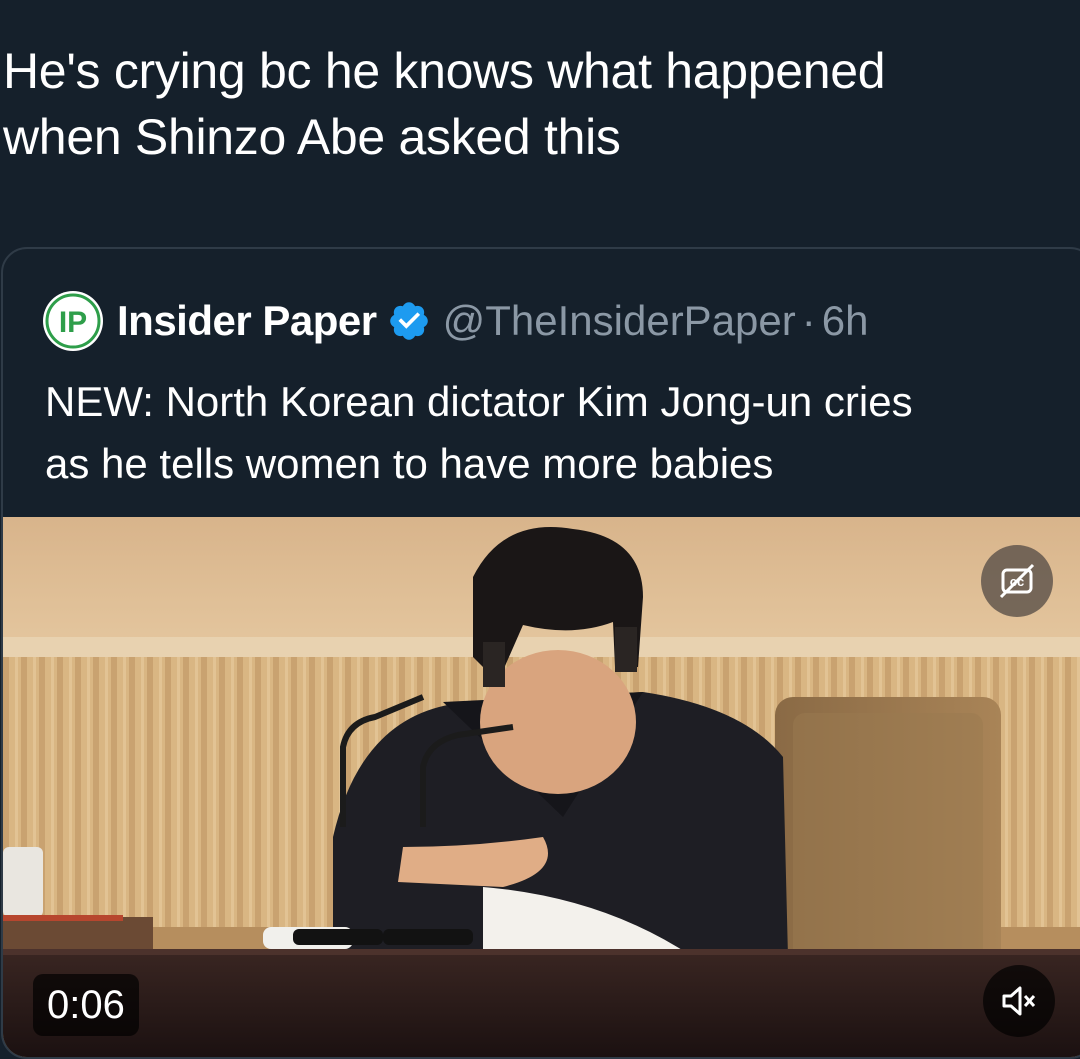 The width and height of the screenshot is (1080, 1059). I want to click on avatar-text: IP, so click(73, 322).